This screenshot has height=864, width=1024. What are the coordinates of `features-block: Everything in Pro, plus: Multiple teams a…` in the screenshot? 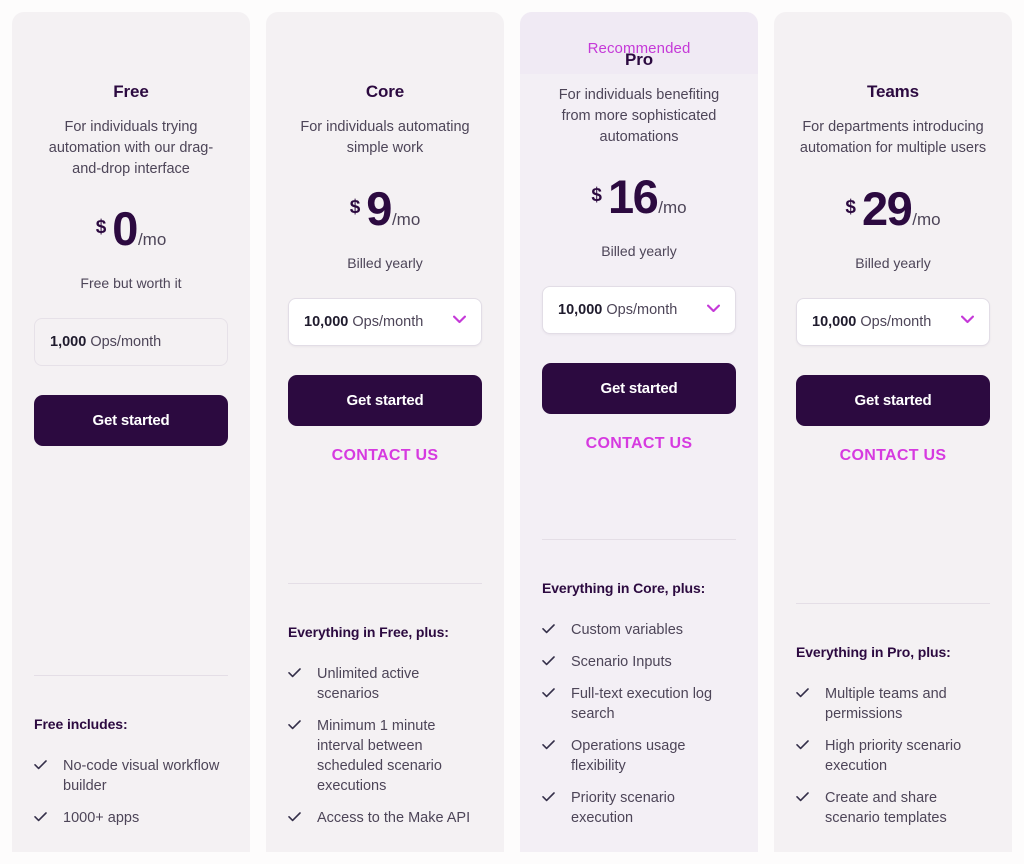 It's located at (893, 728).